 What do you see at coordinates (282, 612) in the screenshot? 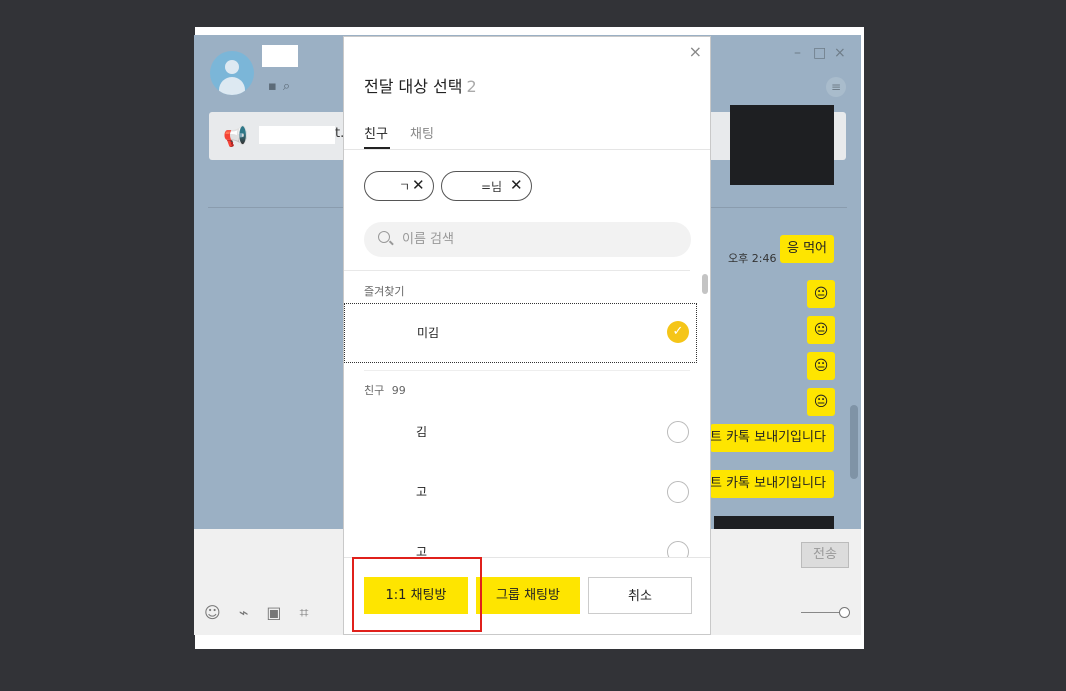
I see `calendar-icon: ▣` at bounding box center [282, 612].